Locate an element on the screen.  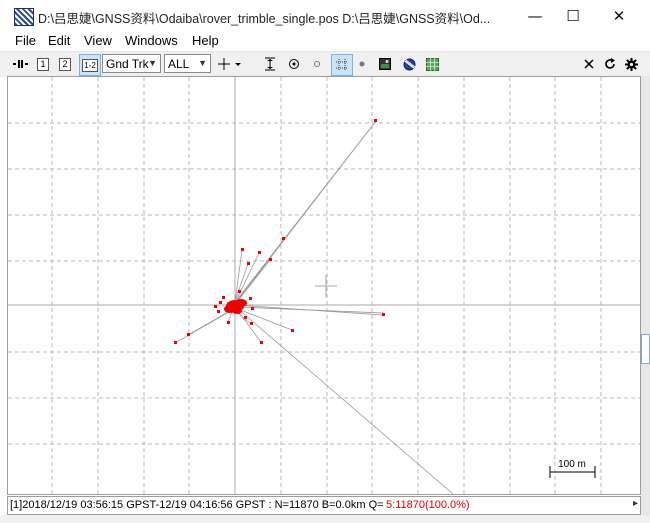
app-icon is located at coordinates (24, 17).